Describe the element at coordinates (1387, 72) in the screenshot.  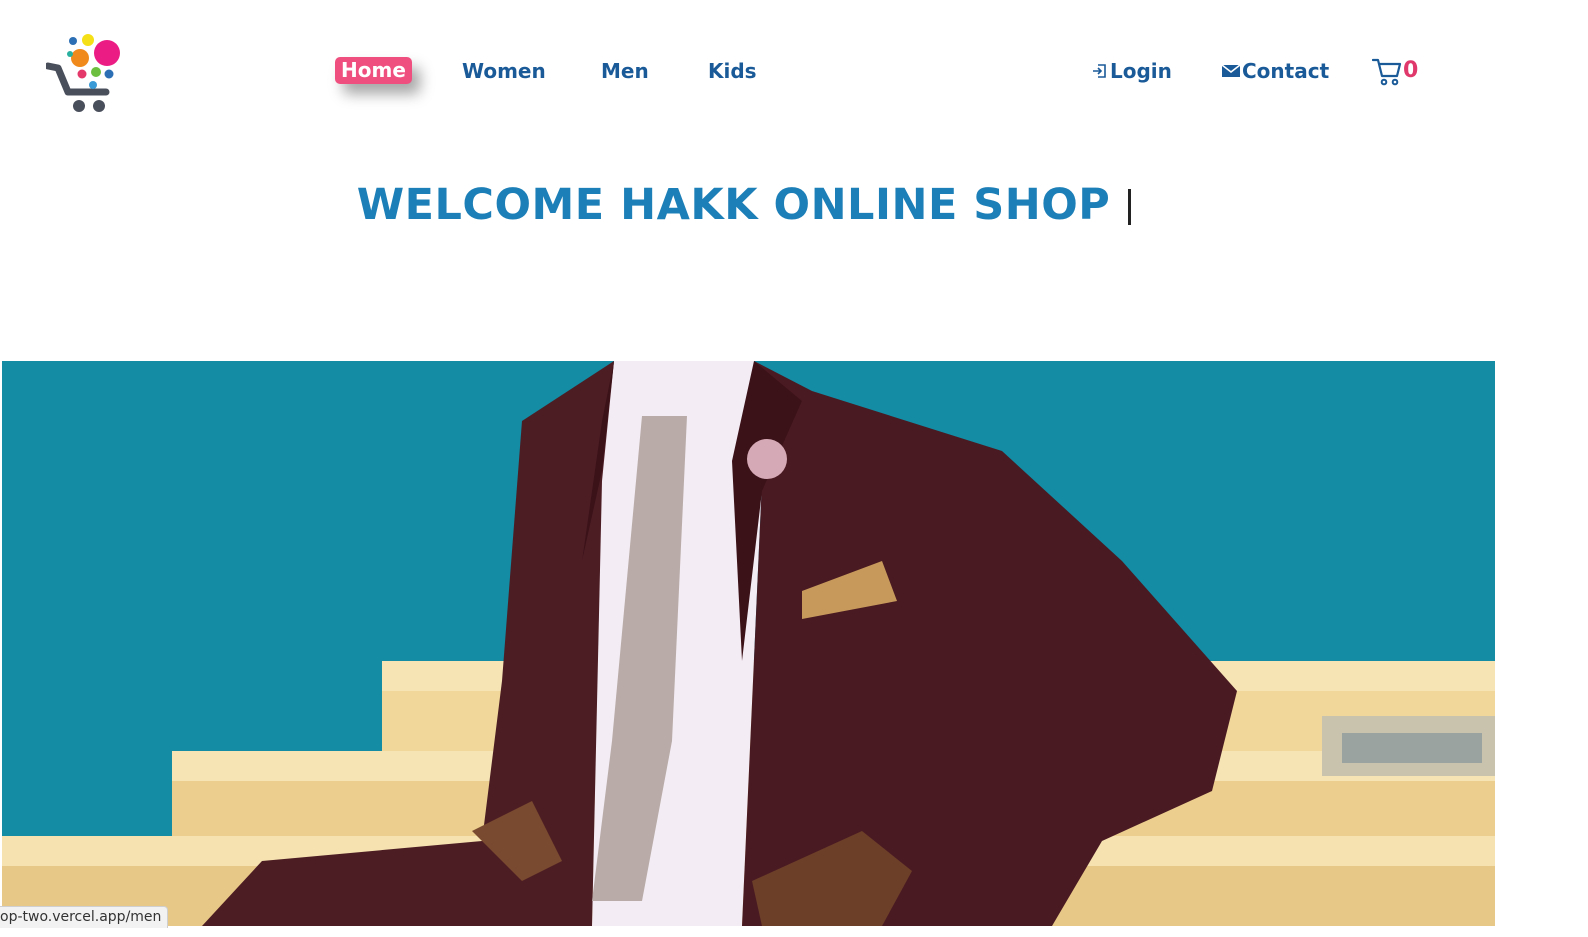
I see `shopping-cart-icon` at that location.